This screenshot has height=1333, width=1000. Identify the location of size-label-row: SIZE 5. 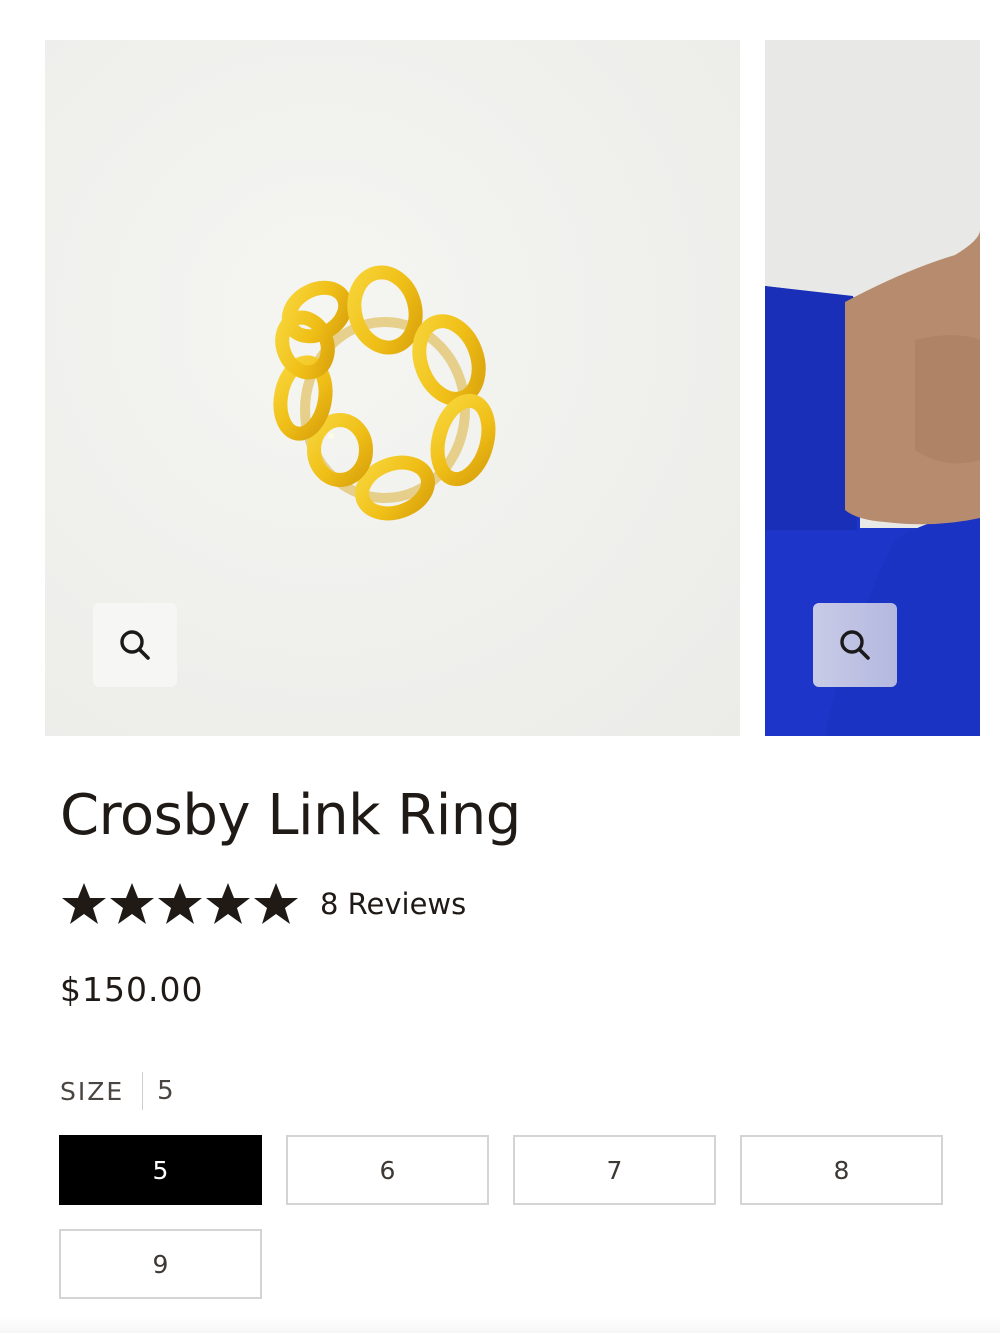
(117, 1091).